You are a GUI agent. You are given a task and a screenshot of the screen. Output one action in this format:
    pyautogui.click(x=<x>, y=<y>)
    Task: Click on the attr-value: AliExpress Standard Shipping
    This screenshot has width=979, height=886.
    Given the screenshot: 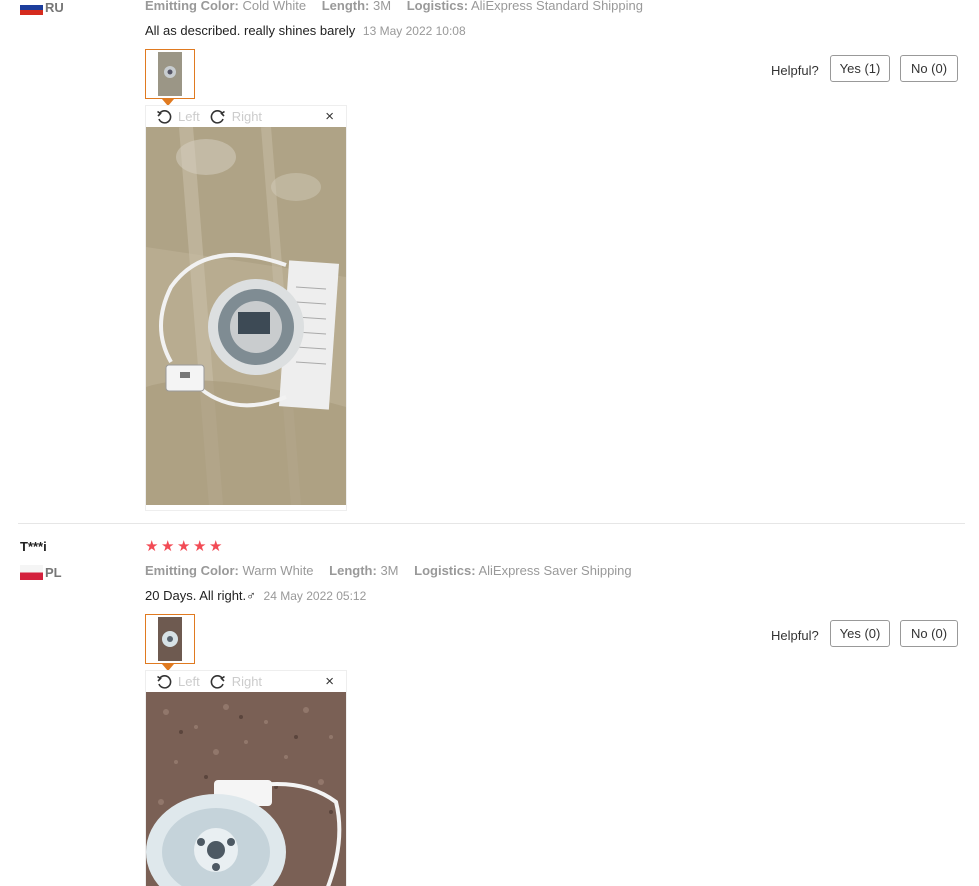 What is the action you would take?
    pyautogui.click(x=557, y=6)
    